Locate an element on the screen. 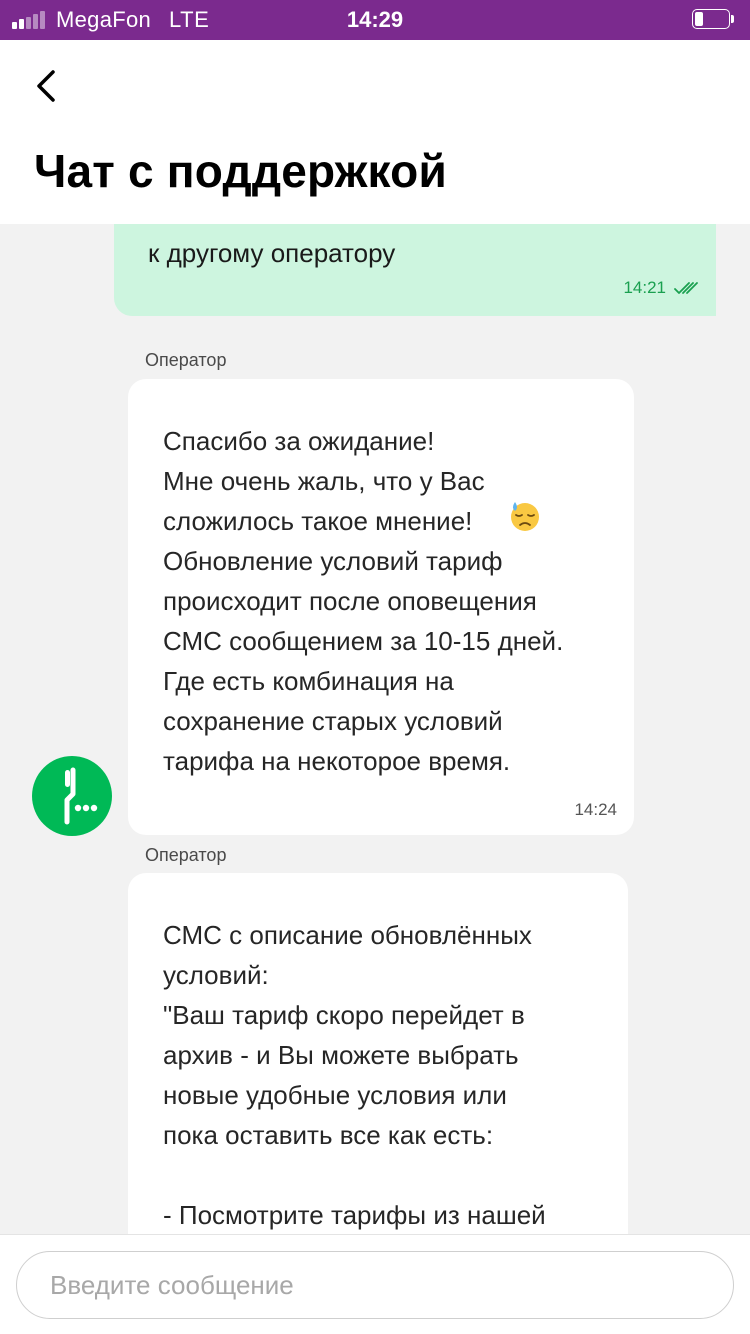  page-title: Чат с поддержкой is located at coordinates (240, 171).